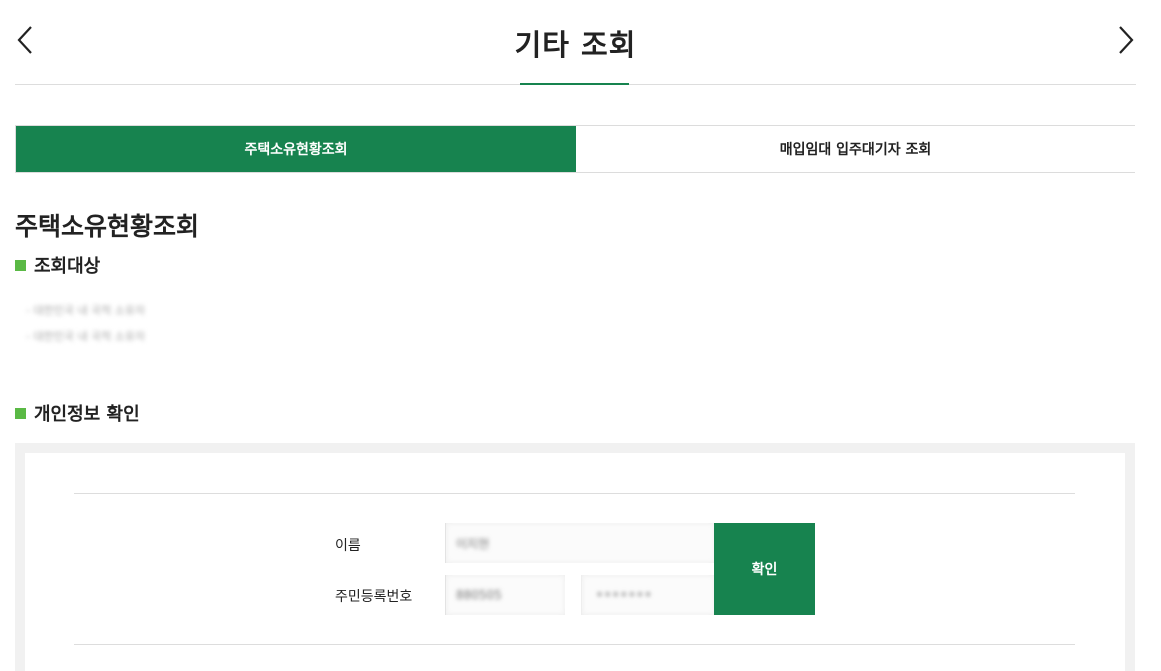  Describe the element at coordinates (67, 266) in the screenshot. I see `target-heading-label: 조회대상` at that location.